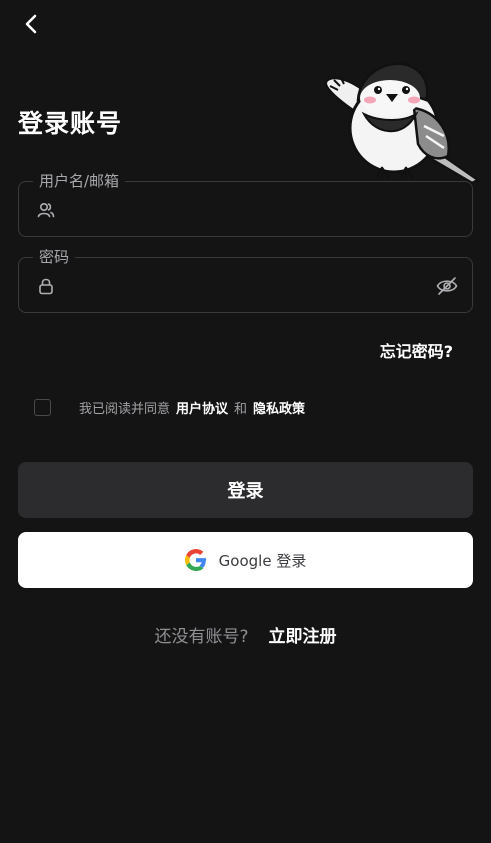  I want to click on chevron-left-icon, so click(31, 24).